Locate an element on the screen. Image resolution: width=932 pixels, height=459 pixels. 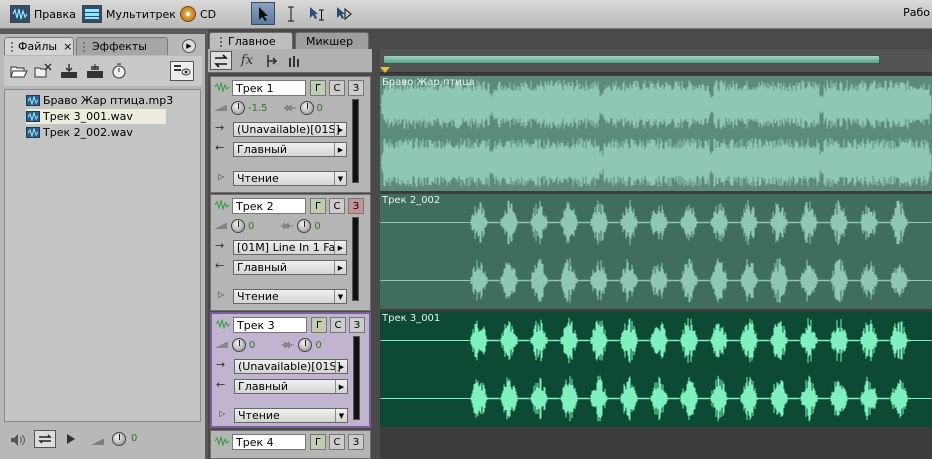
tab-main-label: Главное is located at coordinates (252, 41).